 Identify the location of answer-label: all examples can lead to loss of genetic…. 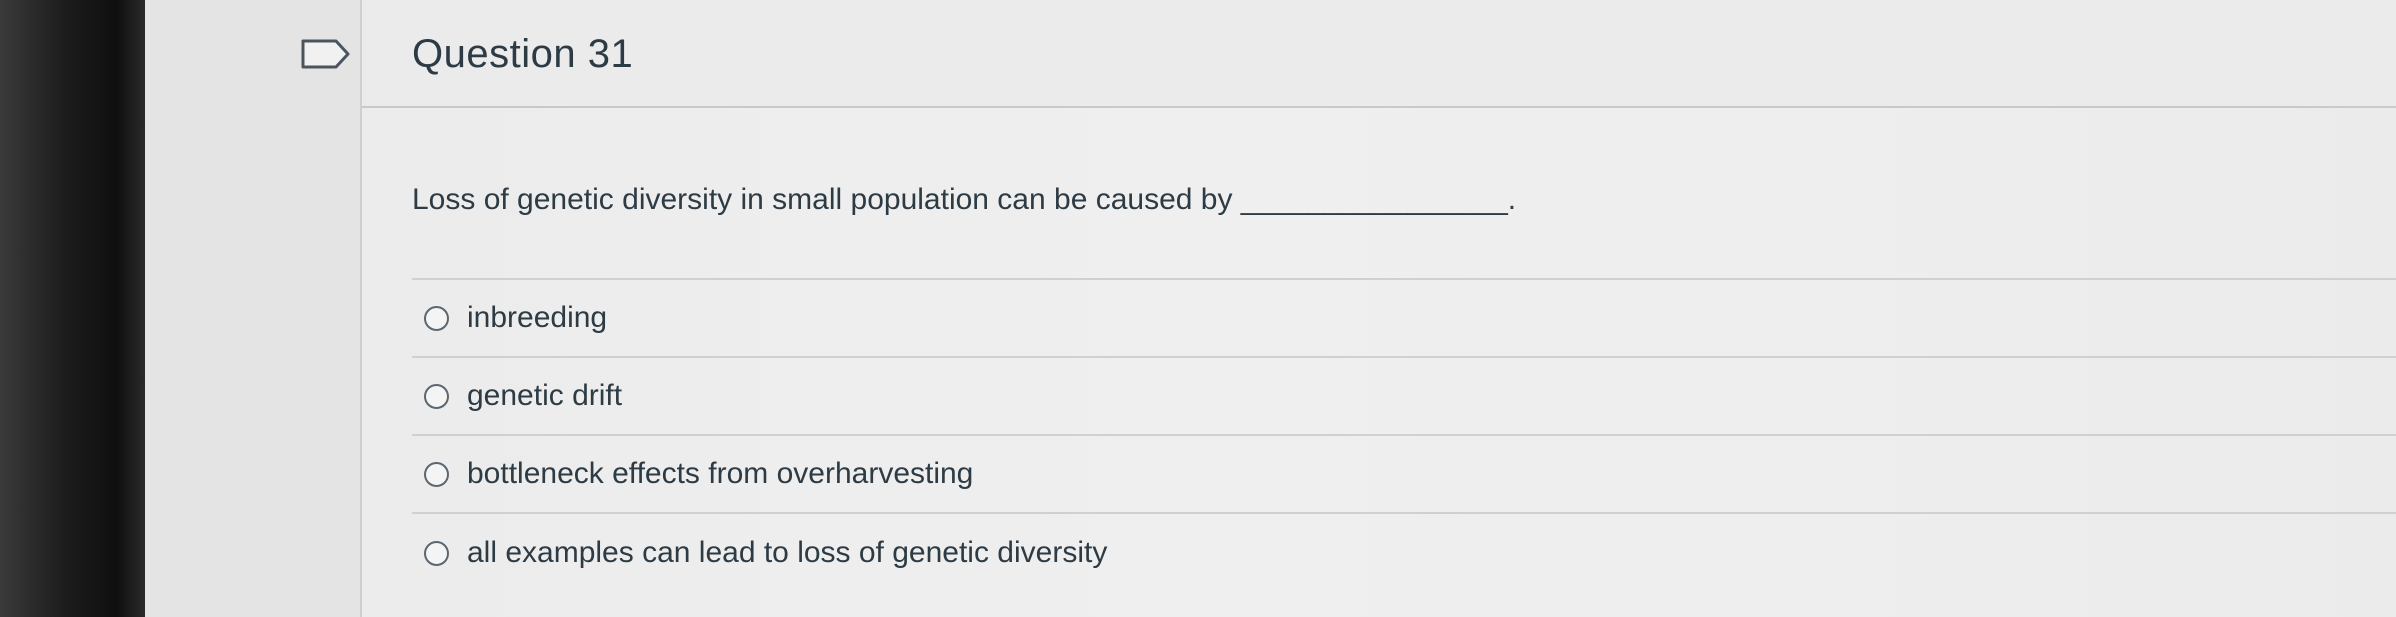
(787, 553).